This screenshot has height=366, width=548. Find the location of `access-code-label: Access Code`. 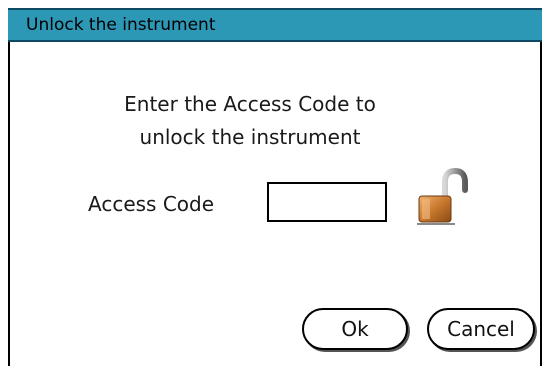

access-code-label: Access Code is located at coordinates (151, 204).